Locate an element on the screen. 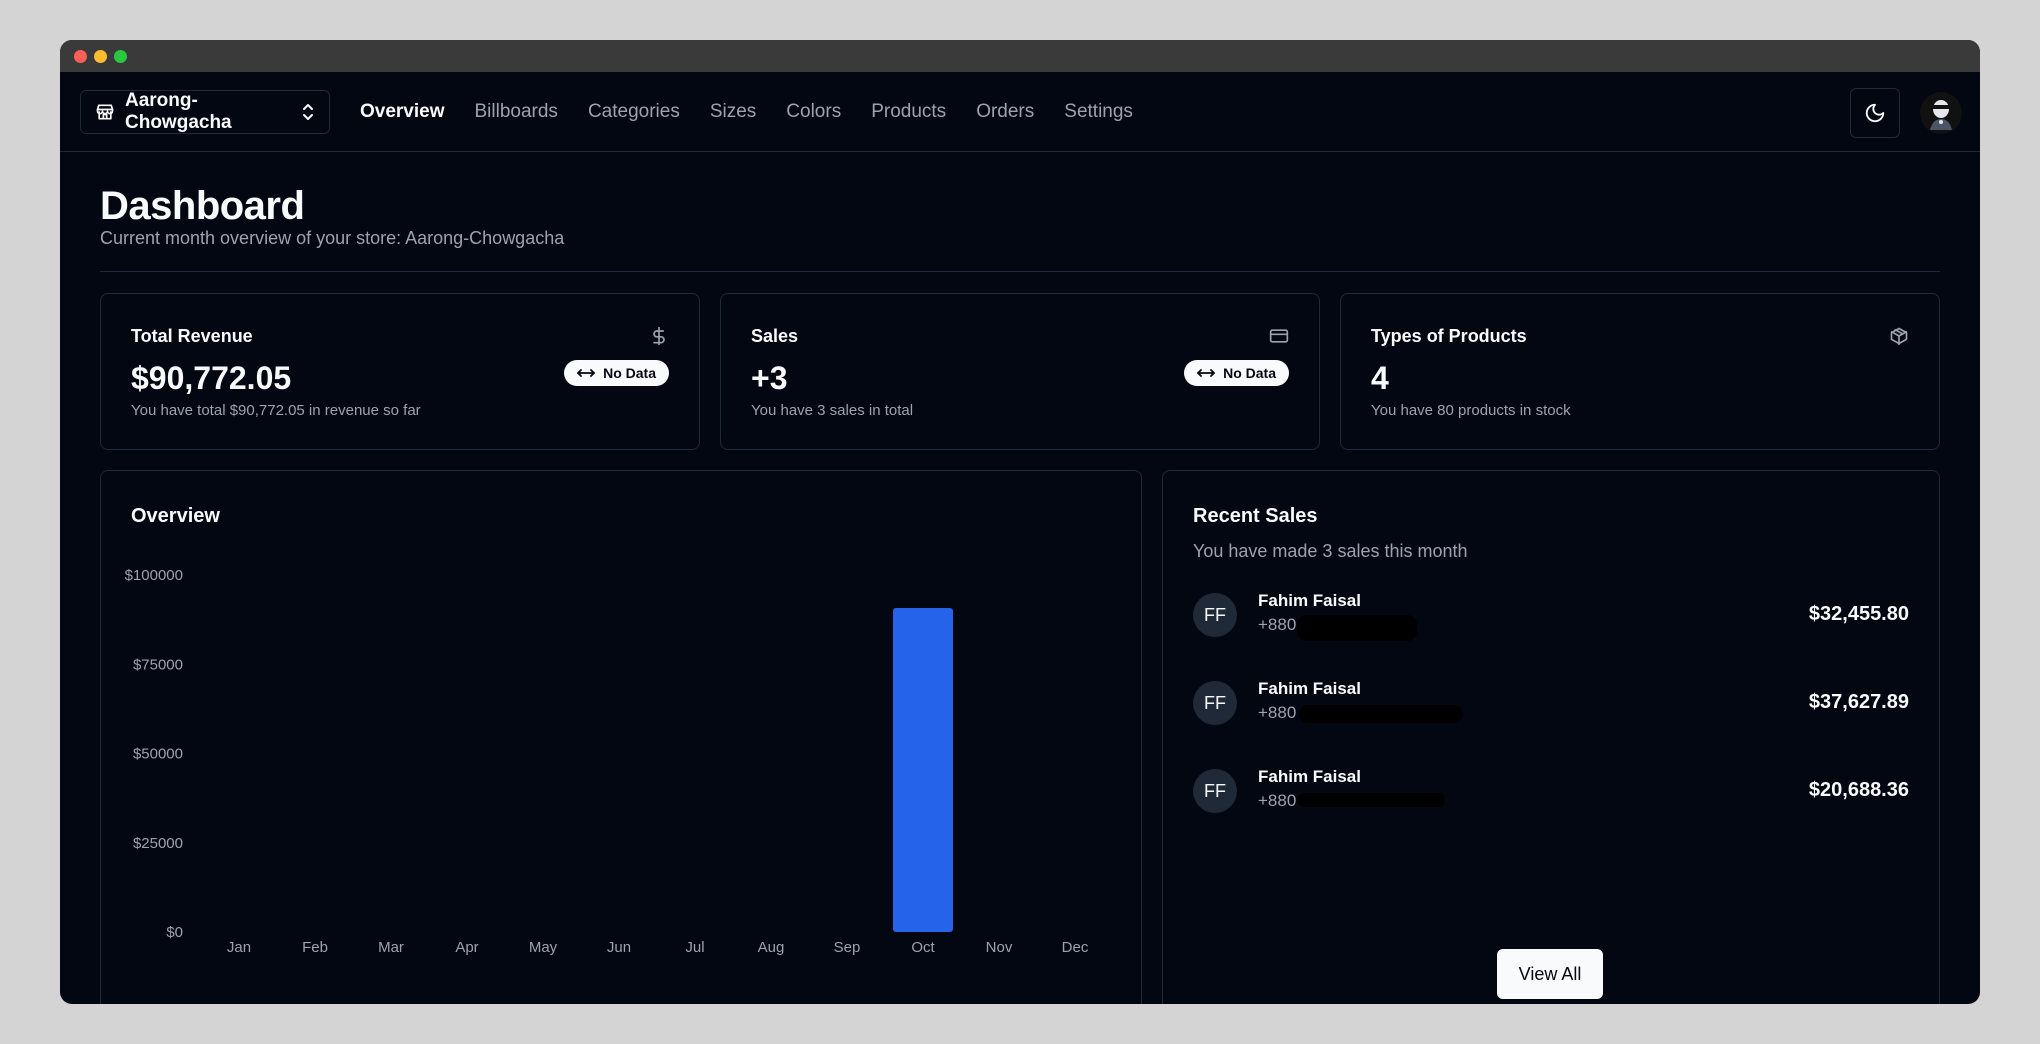 This screenshot has height=1044, width=2040. sale-amount: $32,455.80 is located at coordinates (1858, 614).